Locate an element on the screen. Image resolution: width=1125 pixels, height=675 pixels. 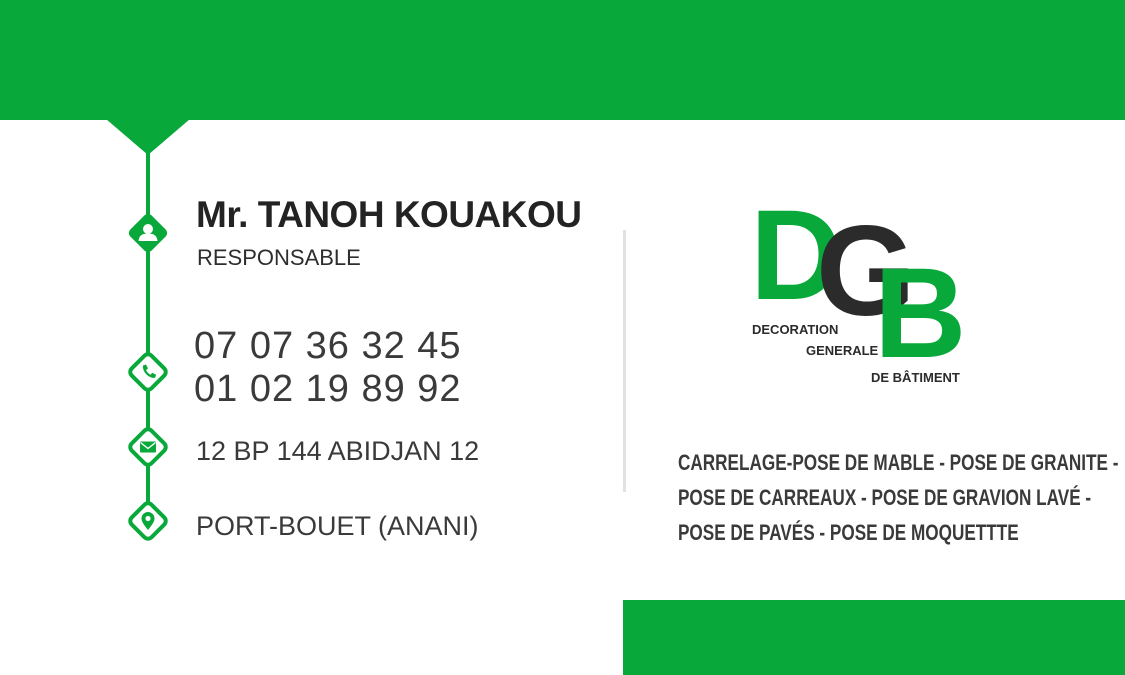
dgb-logo: D G B DECORATION GENERALE DE BÂTIMENT is located at coordinates (865, 291).